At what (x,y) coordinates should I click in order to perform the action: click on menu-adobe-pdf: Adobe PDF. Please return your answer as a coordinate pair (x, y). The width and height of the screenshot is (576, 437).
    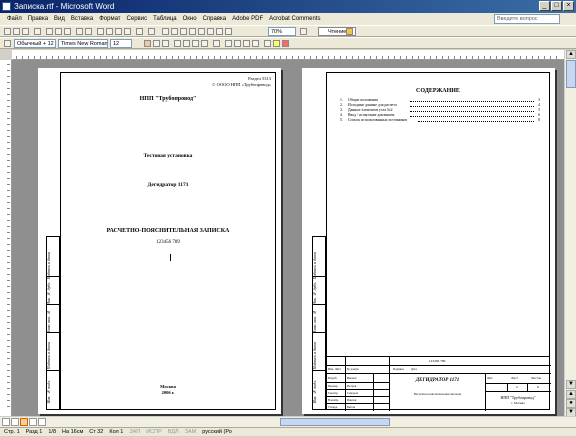
    Looking at the image, I should click on (247, 19).